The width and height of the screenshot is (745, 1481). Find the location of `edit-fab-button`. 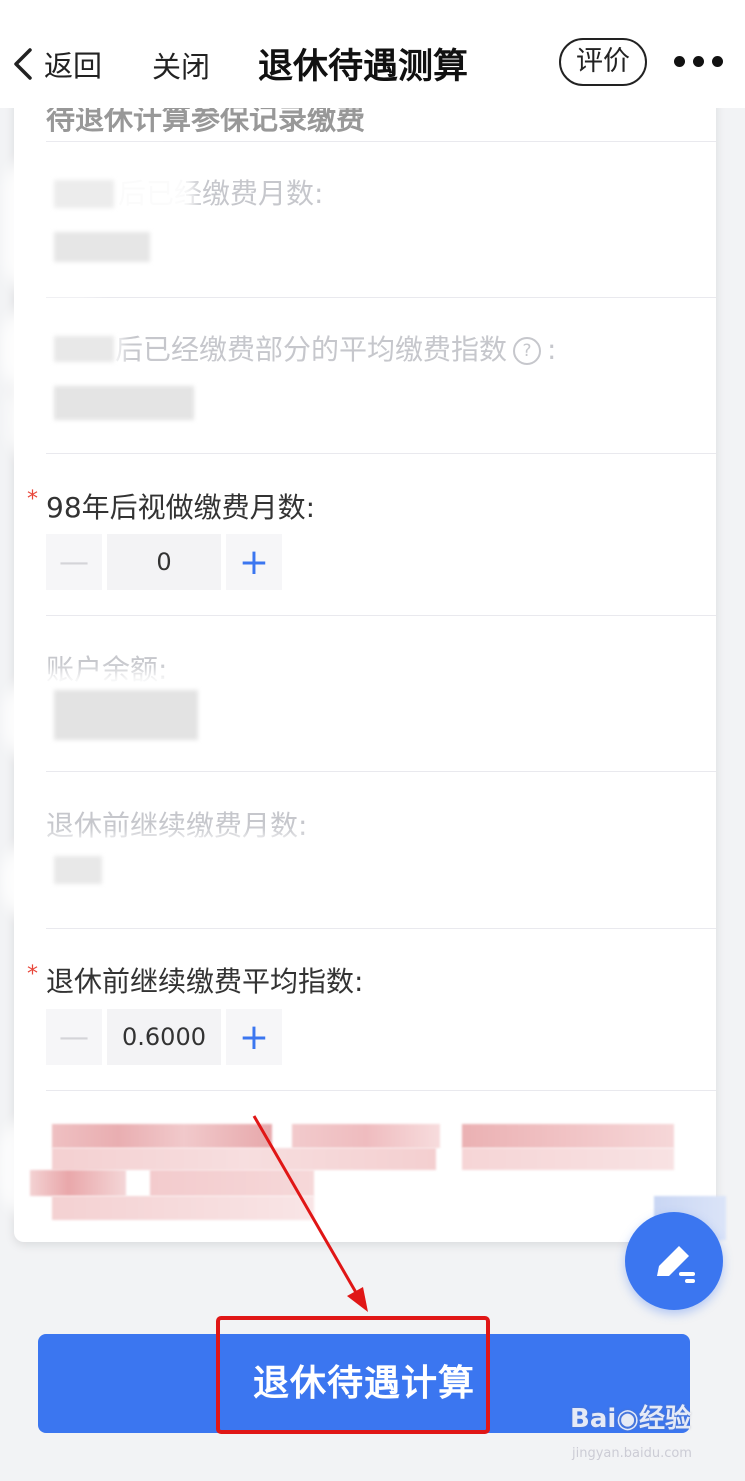

edit-fab-button is located at coordinates (674, 1261).